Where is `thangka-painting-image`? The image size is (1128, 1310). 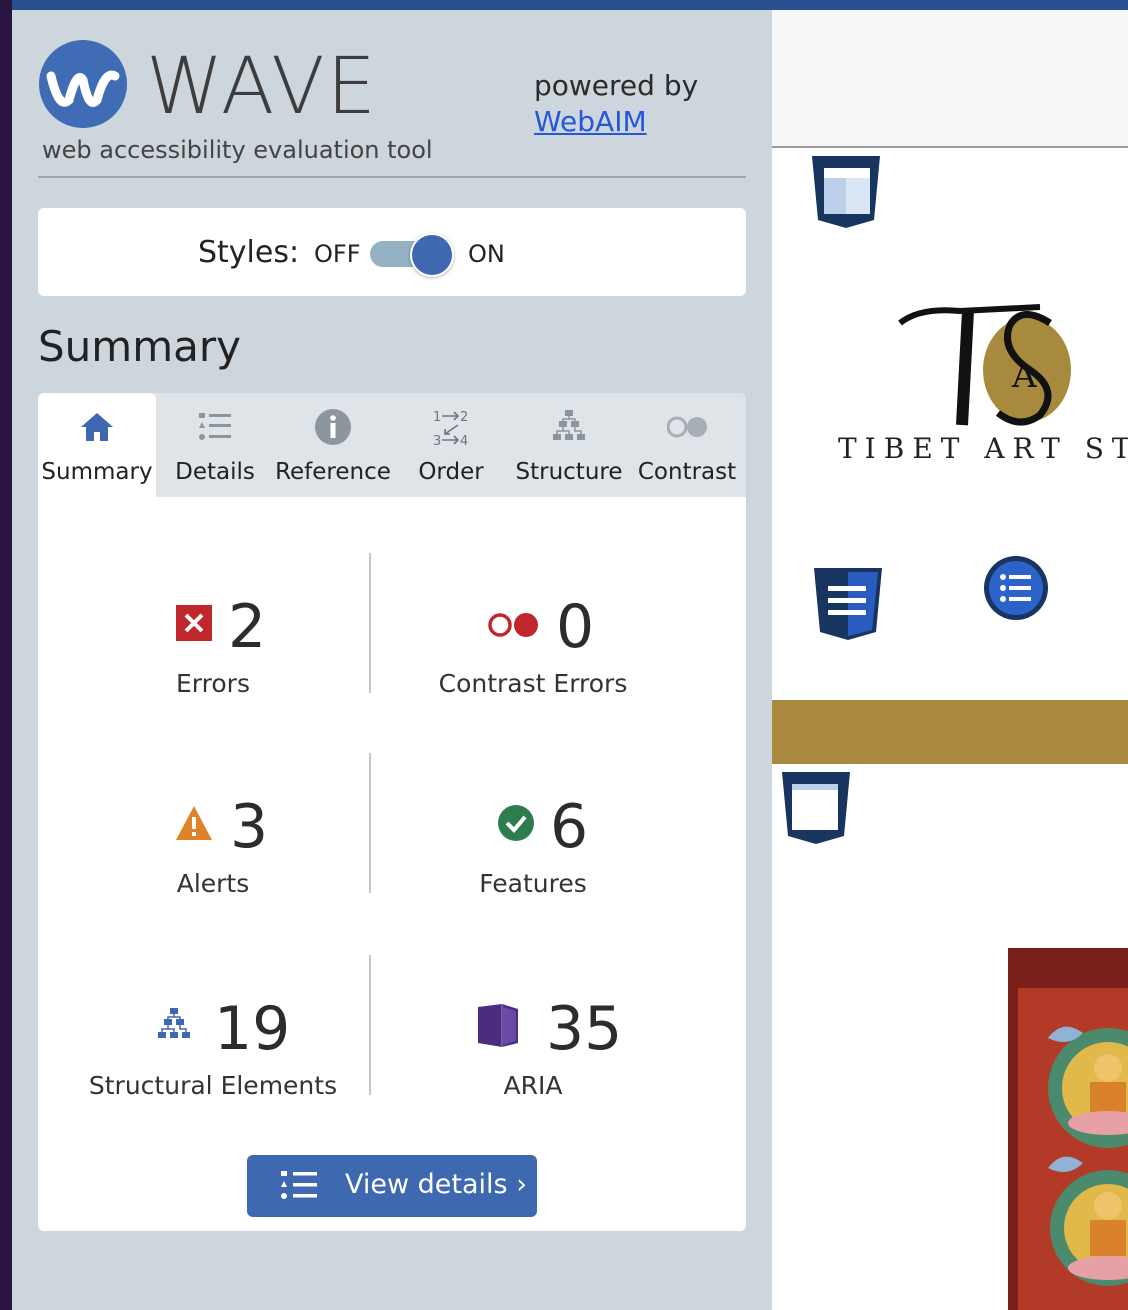 thangka-painting-image is located at coordinates (1068, 1129).